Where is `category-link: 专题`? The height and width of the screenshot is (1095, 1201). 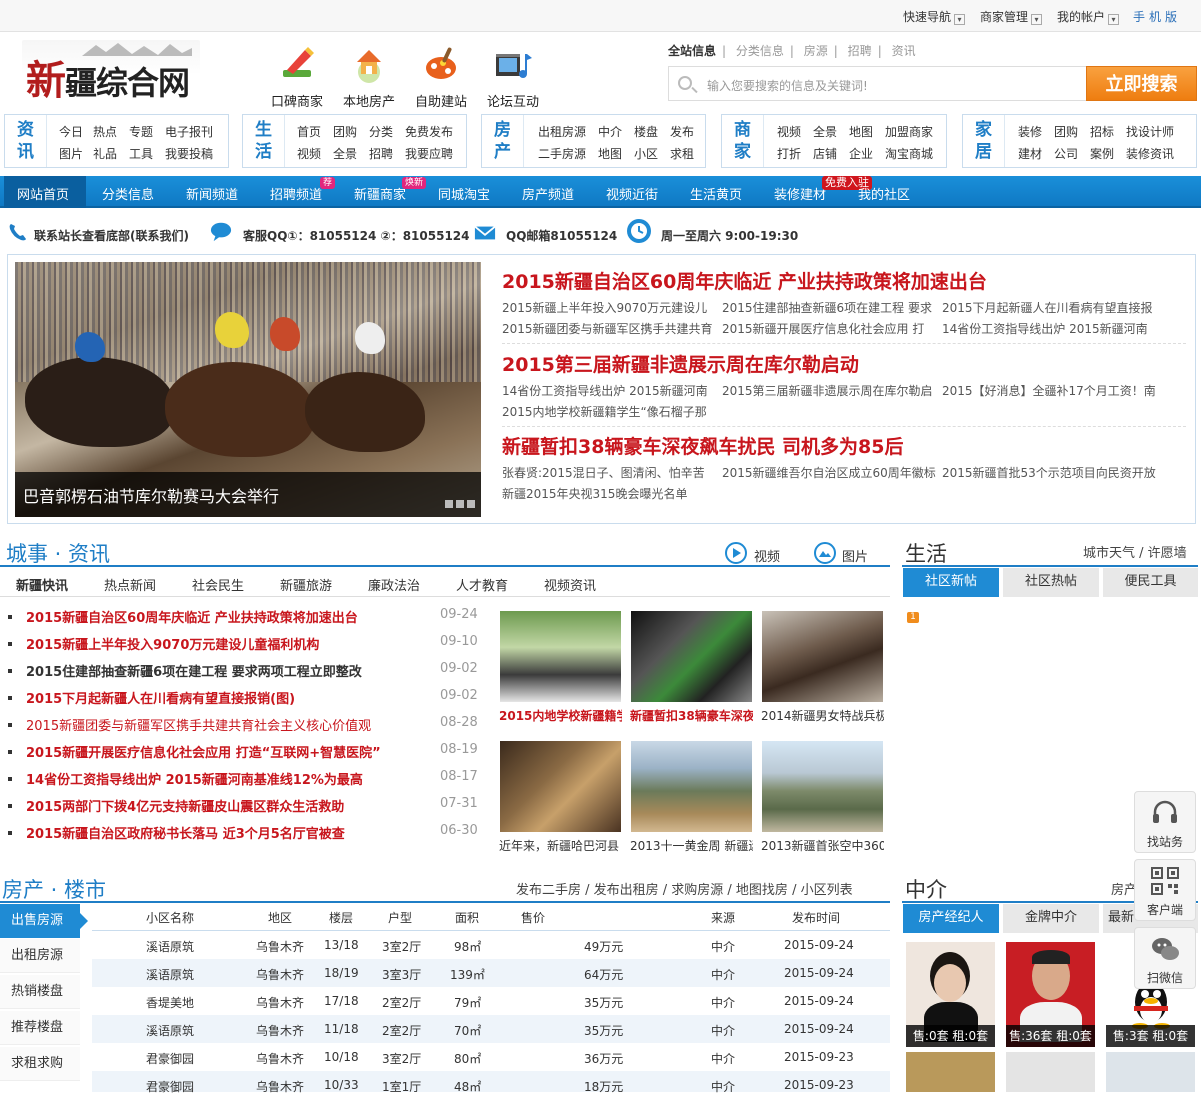
category-link: 专题 is located at coordinates (141, 131).